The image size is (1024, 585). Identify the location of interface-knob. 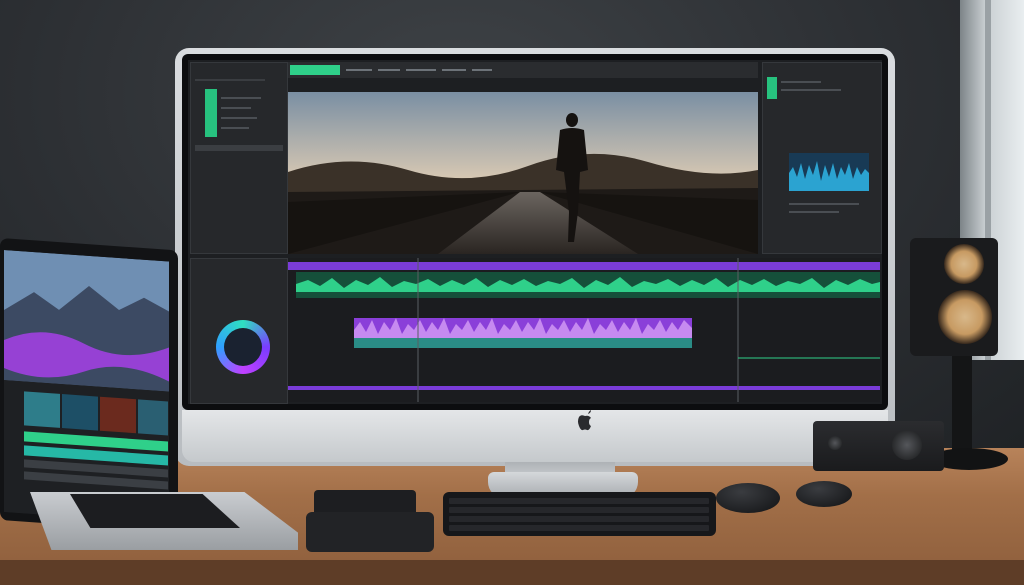
(907, 445).